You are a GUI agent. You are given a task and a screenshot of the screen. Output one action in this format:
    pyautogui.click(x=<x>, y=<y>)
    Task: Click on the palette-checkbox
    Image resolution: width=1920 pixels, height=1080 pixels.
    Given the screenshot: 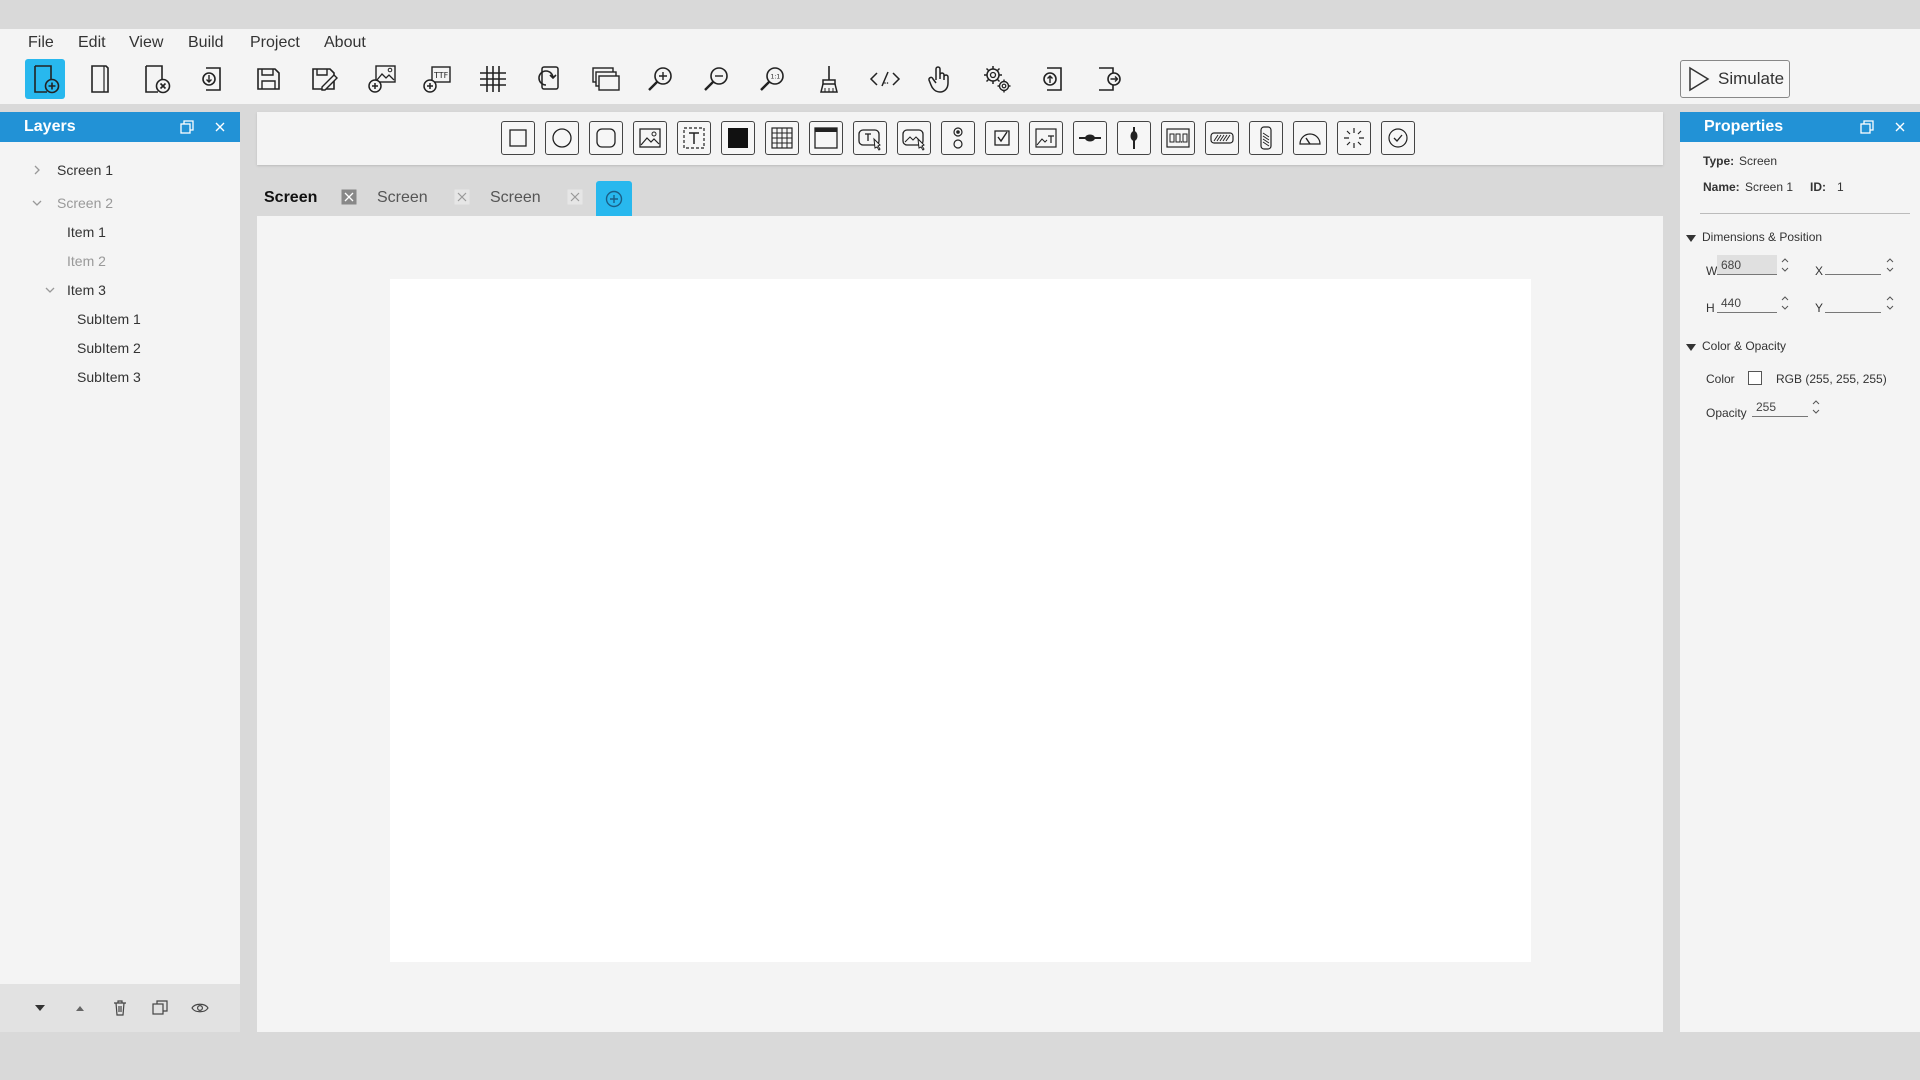 What is the action you would take?
    pyautogui.click(x=1002, y=138)
    